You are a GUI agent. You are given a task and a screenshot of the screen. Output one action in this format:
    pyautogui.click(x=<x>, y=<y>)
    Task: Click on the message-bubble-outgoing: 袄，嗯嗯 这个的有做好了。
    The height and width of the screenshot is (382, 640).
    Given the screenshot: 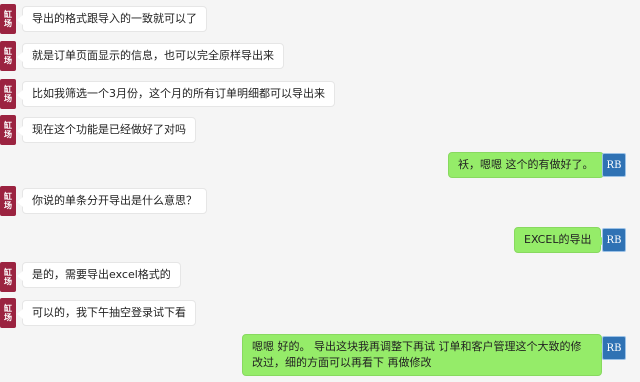 What is the action you would take?
    pyautogui.click(x=528, y=165)
    